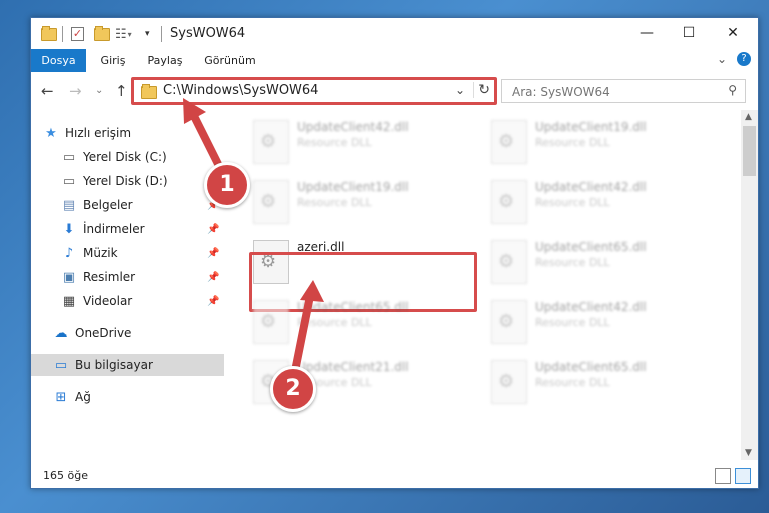  I want to click on search-box: ⚲, so click(623, 91).